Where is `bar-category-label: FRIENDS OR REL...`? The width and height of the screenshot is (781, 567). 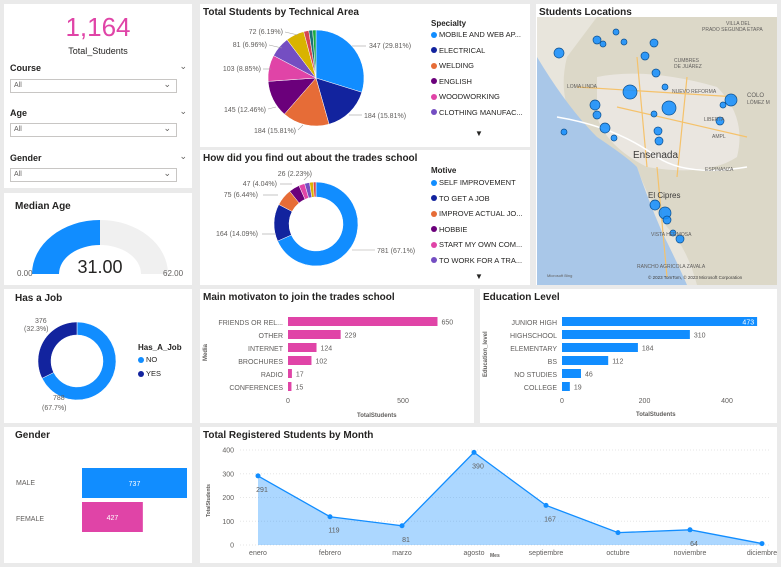
bar-category-label: FRIENDS OR REL... is located at coordinates (250, 323).